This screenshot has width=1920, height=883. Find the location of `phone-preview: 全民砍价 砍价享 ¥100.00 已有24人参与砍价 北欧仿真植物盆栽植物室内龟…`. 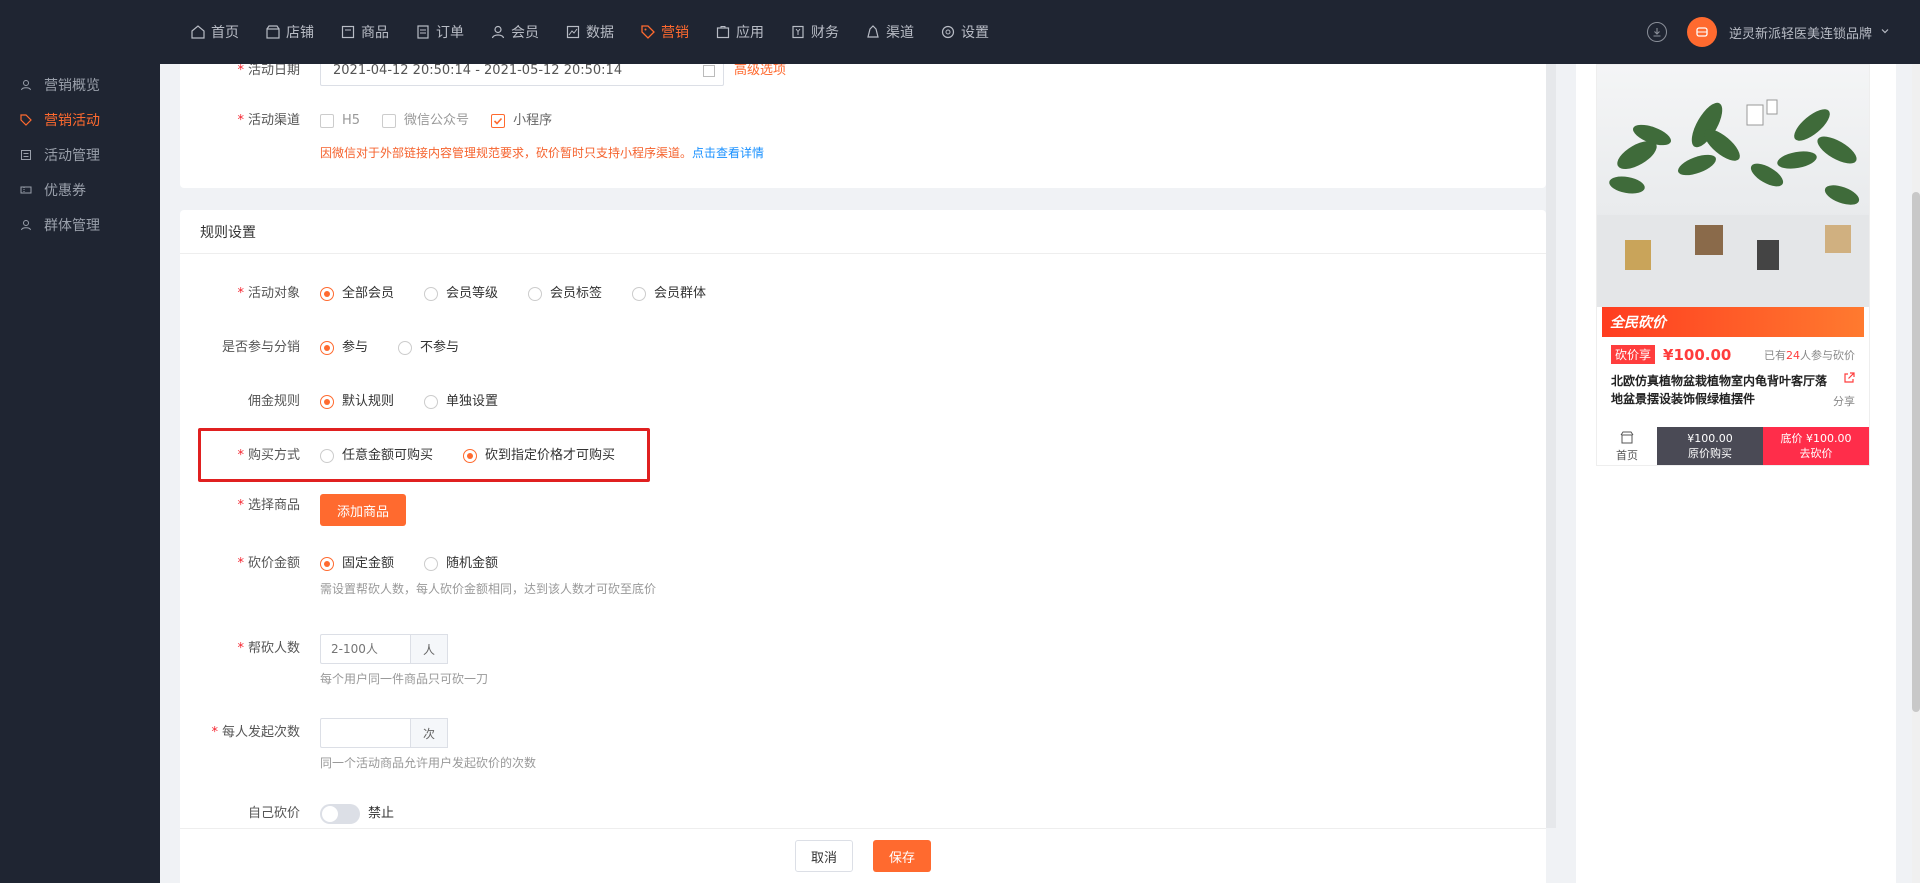

phone-preview: 全民砍价 砍价享 ¥100.00 已有24人参与砍价 北欧仿真植物盆栽植物室内龟… is located at coordinates (1733, 265).